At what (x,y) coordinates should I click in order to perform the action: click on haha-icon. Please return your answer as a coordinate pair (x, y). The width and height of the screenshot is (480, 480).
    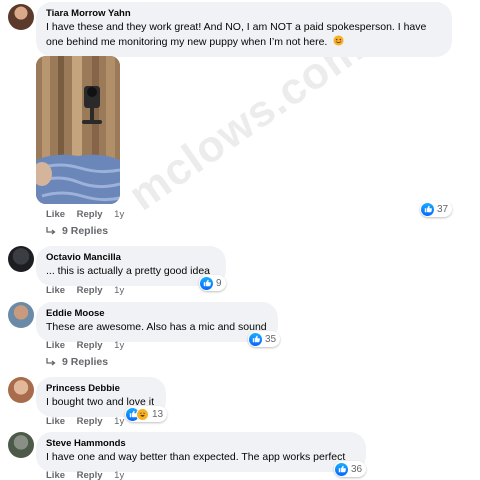
    Looking at the image, I should click on (142, 414).